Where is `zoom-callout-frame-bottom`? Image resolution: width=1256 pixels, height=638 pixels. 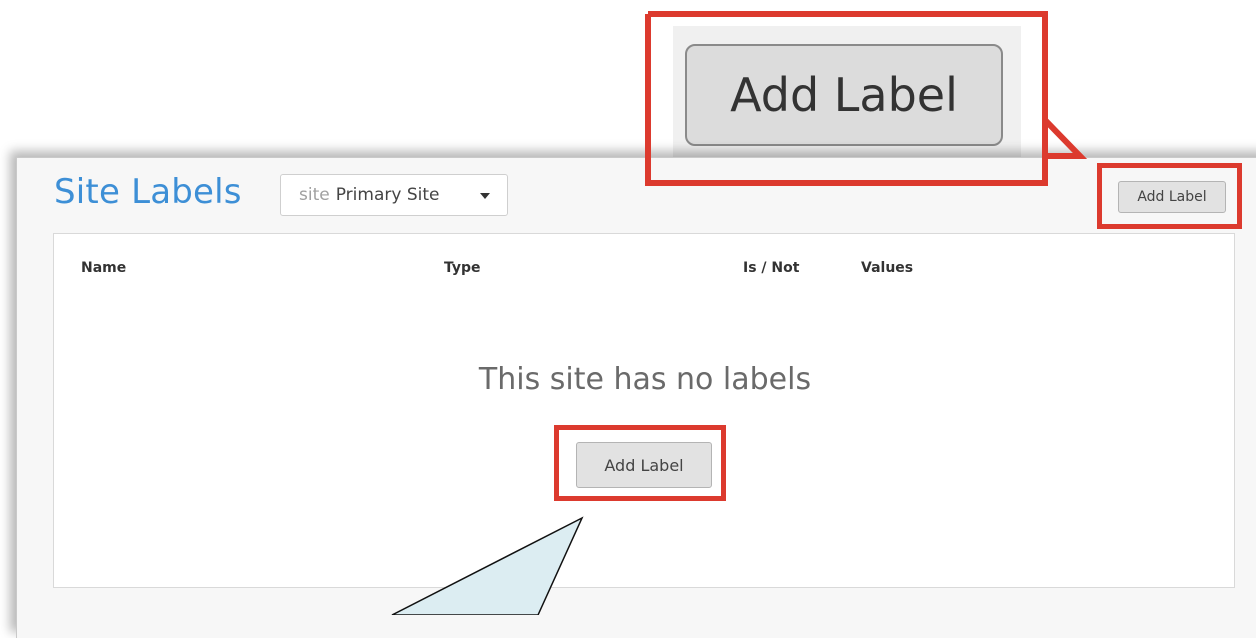
zoom-callout-frame-bottom is located at coordinates (862, 100).